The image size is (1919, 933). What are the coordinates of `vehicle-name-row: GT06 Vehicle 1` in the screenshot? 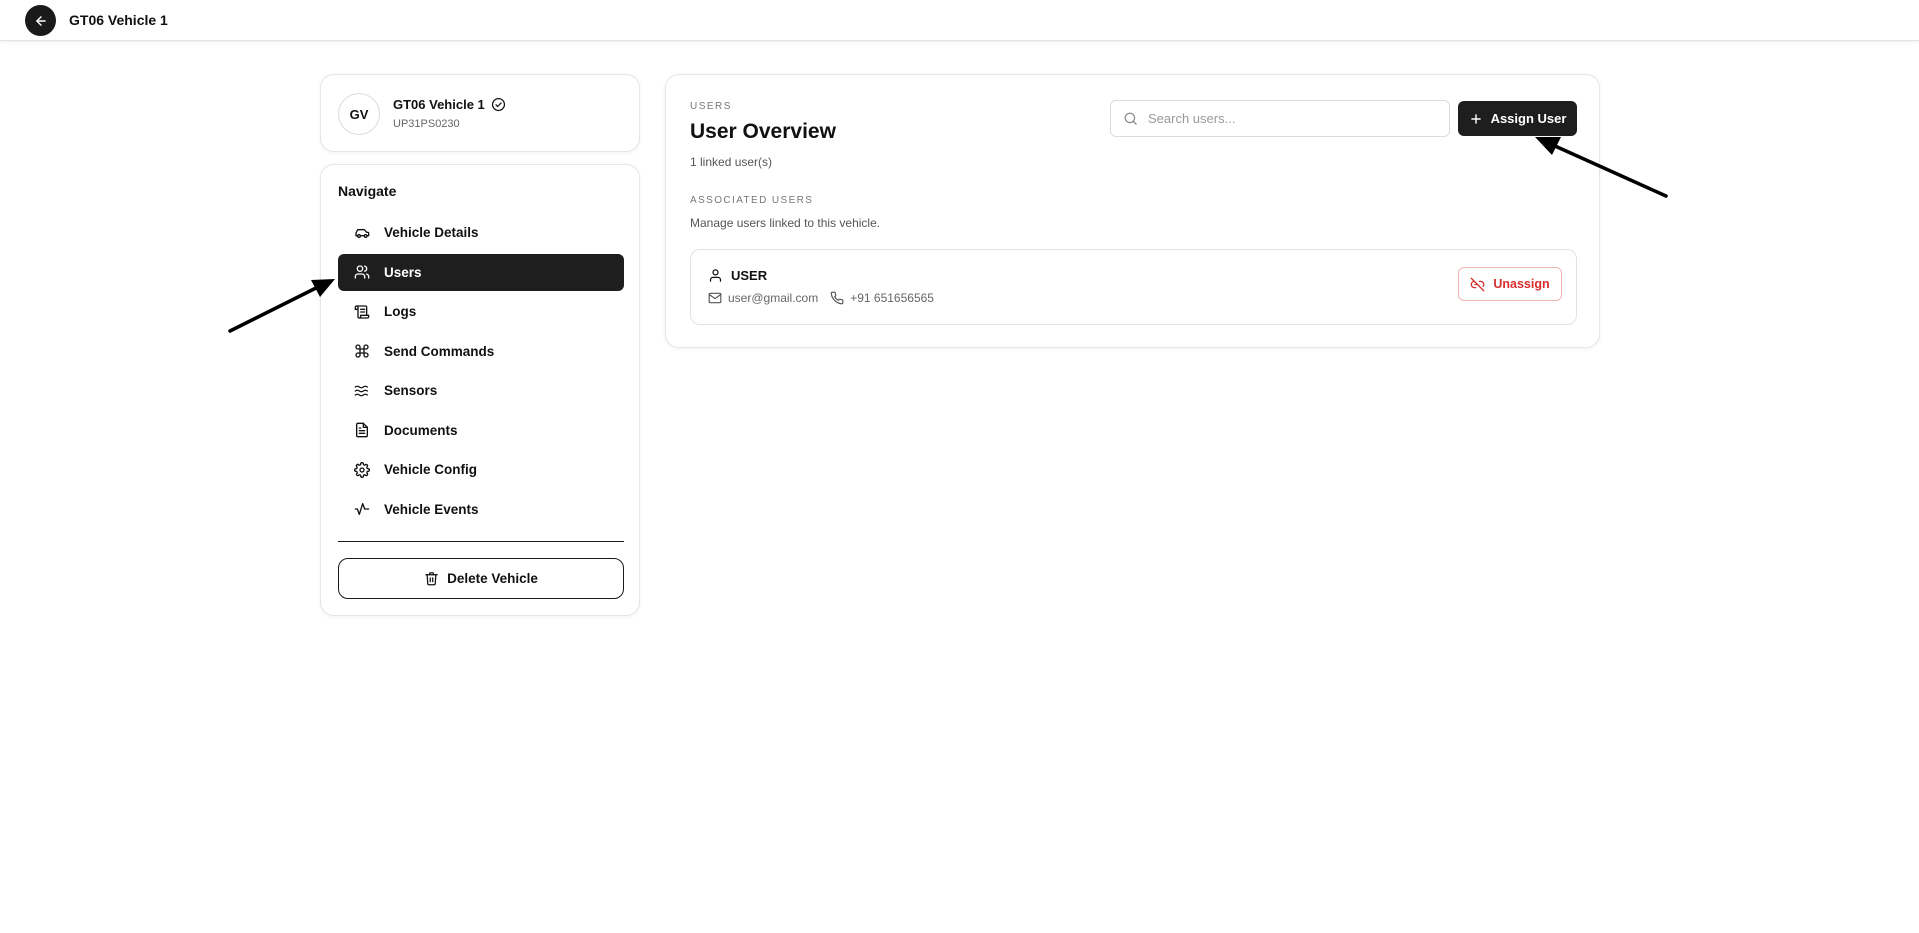 It's located at (449, 104).